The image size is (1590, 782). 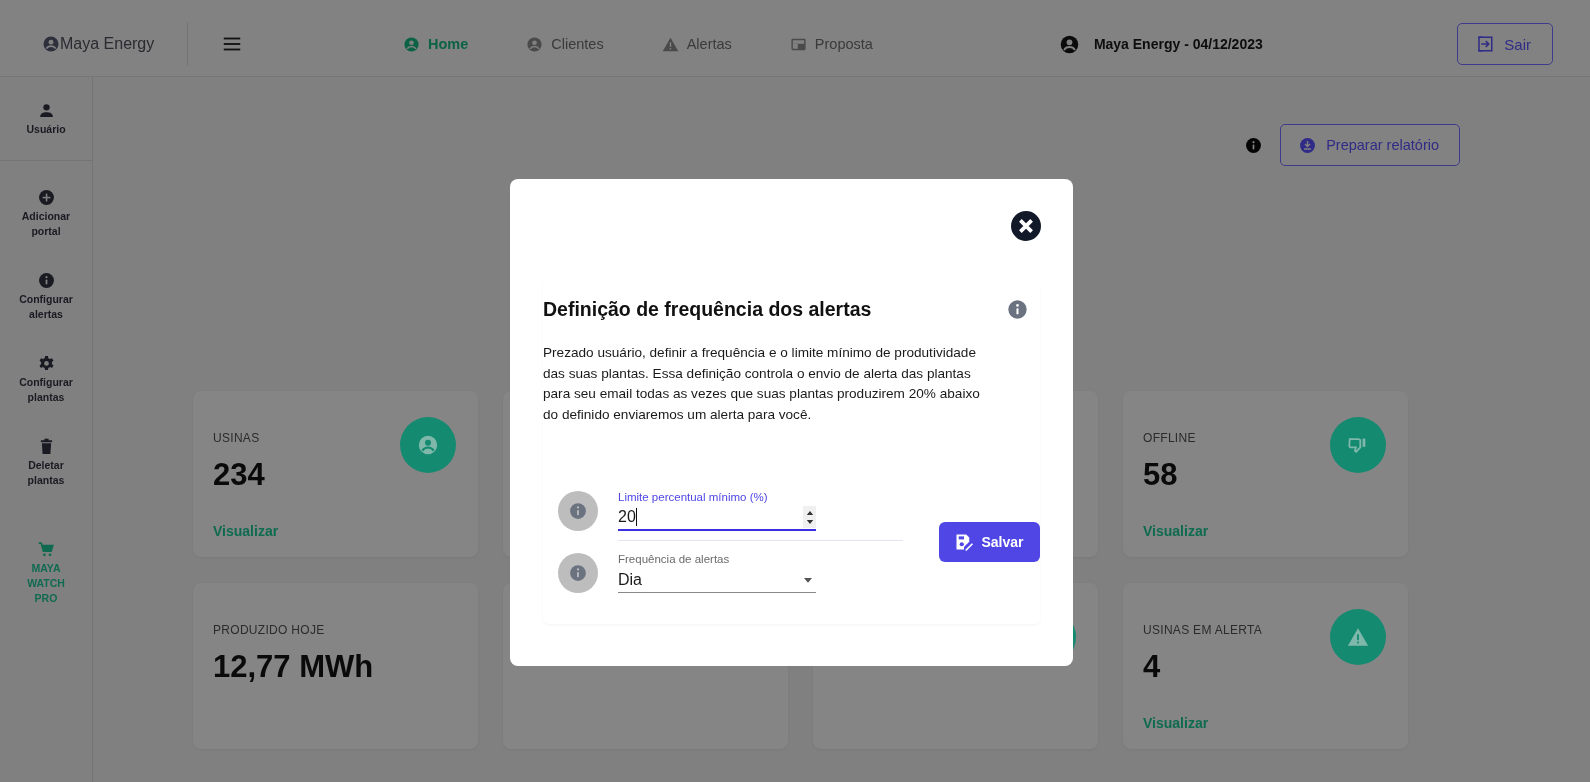 What do you see at coordinates (707, 309) in the screenshot?
I see `dialog-title: Definição de frequência dos alertas` at bounding box center [707, 309].